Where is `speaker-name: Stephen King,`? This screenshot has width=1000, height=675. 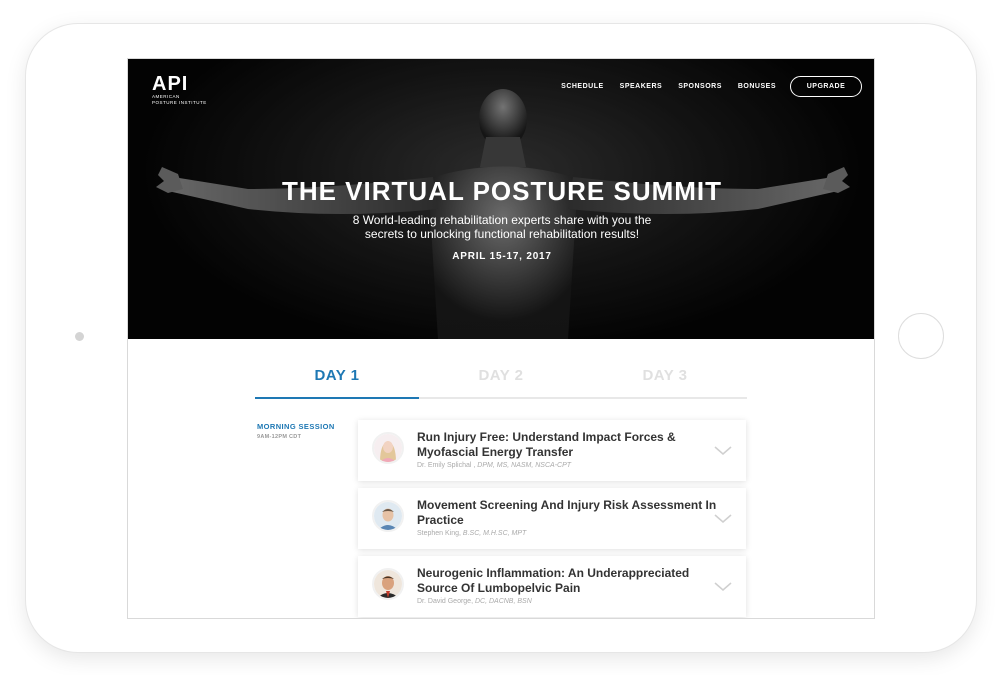
speaker-name: Stephen King, is located at coordinates (439, 533).